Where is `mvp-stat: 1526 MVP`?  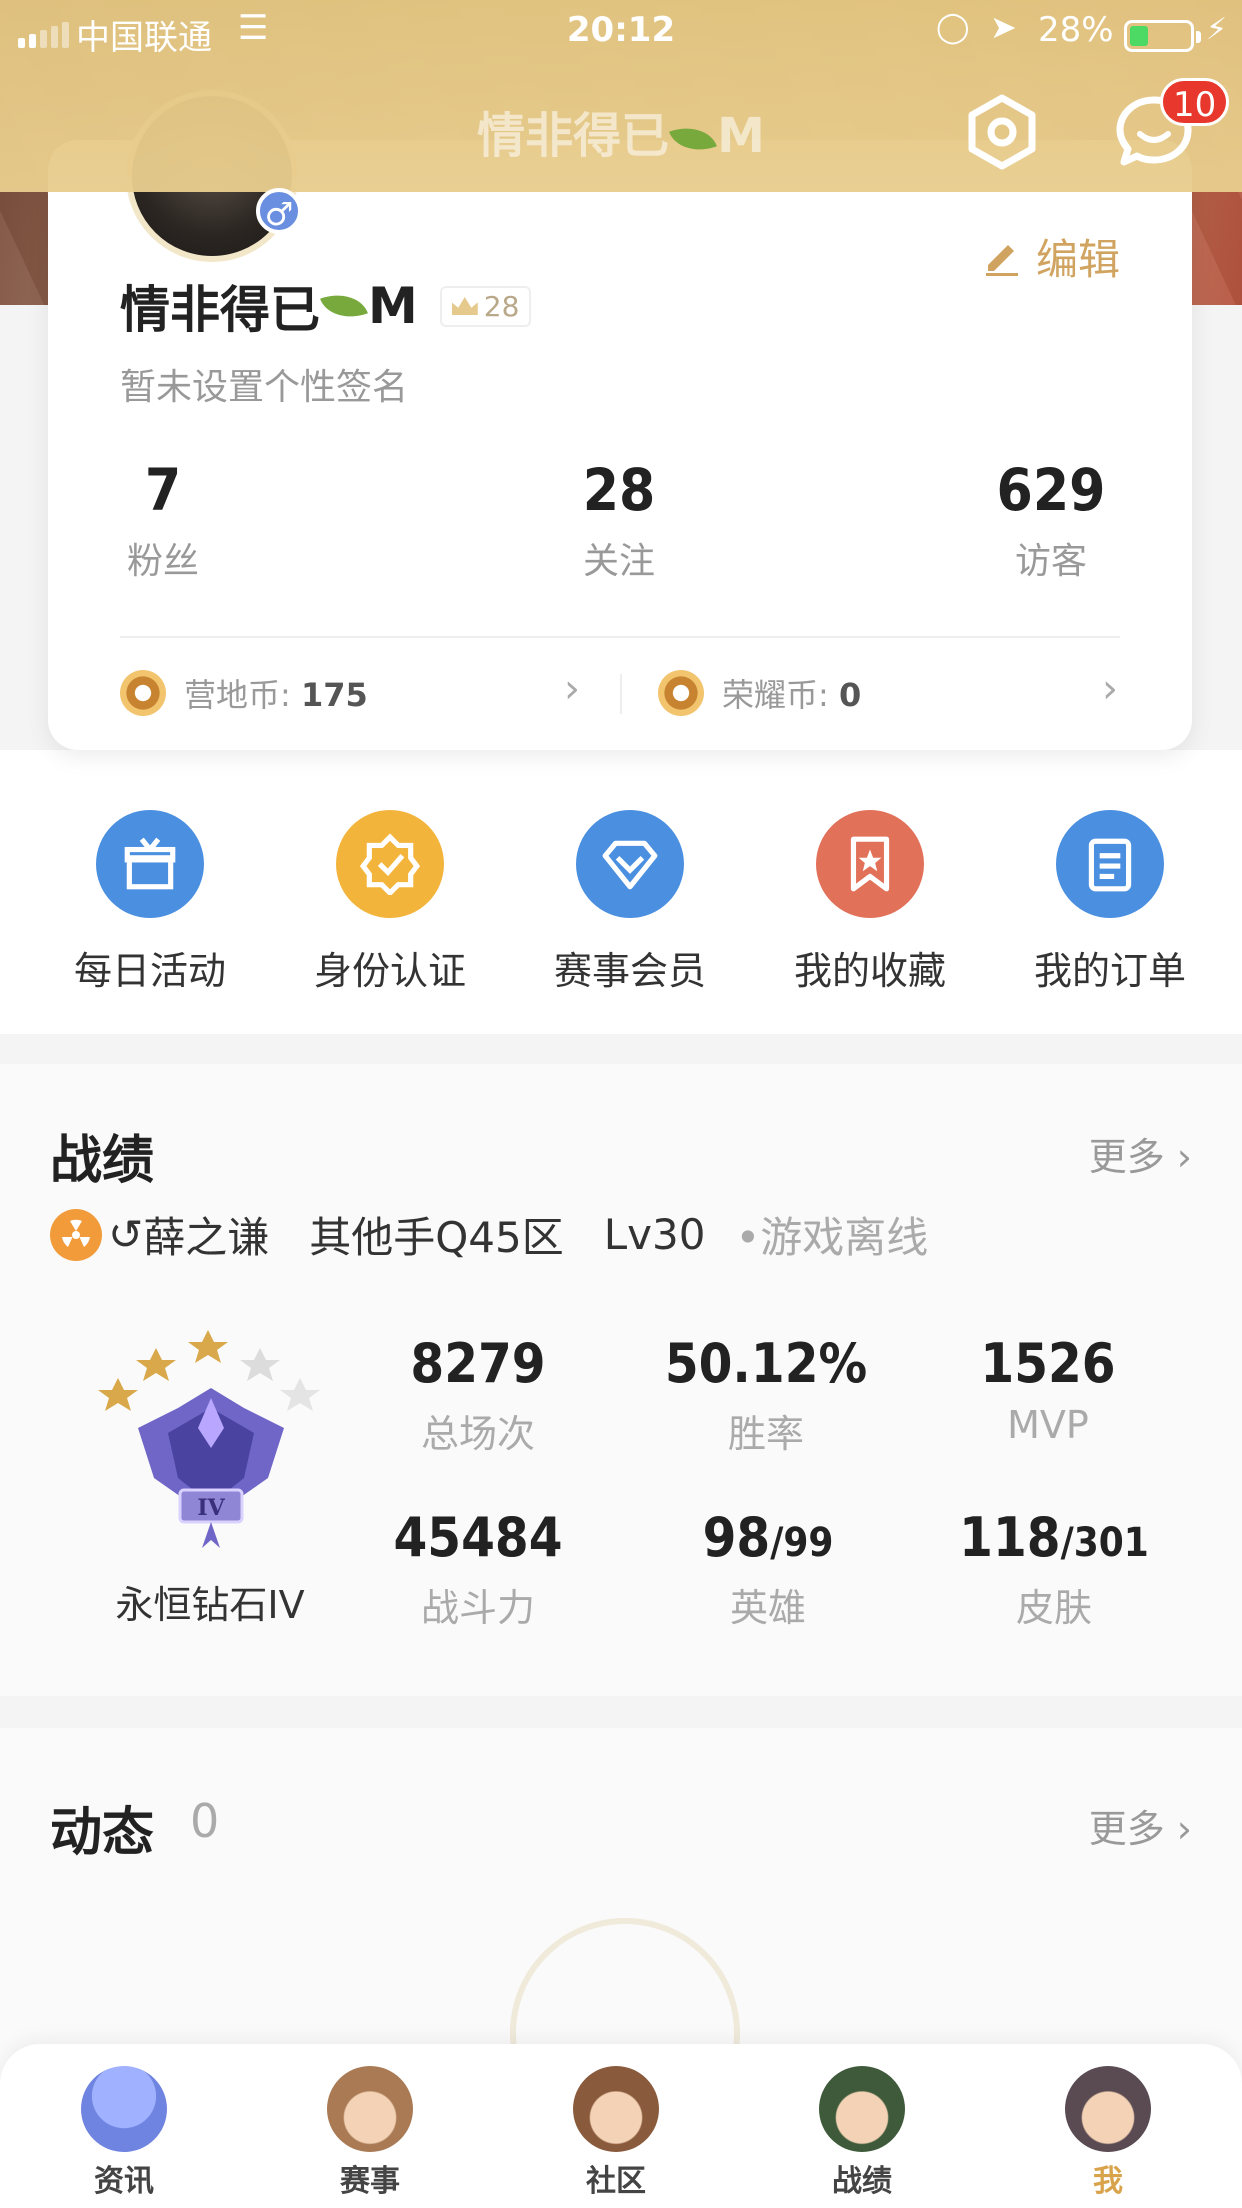
mvp-stat: 1526 MVP is located at coordinates (1048, 1389).